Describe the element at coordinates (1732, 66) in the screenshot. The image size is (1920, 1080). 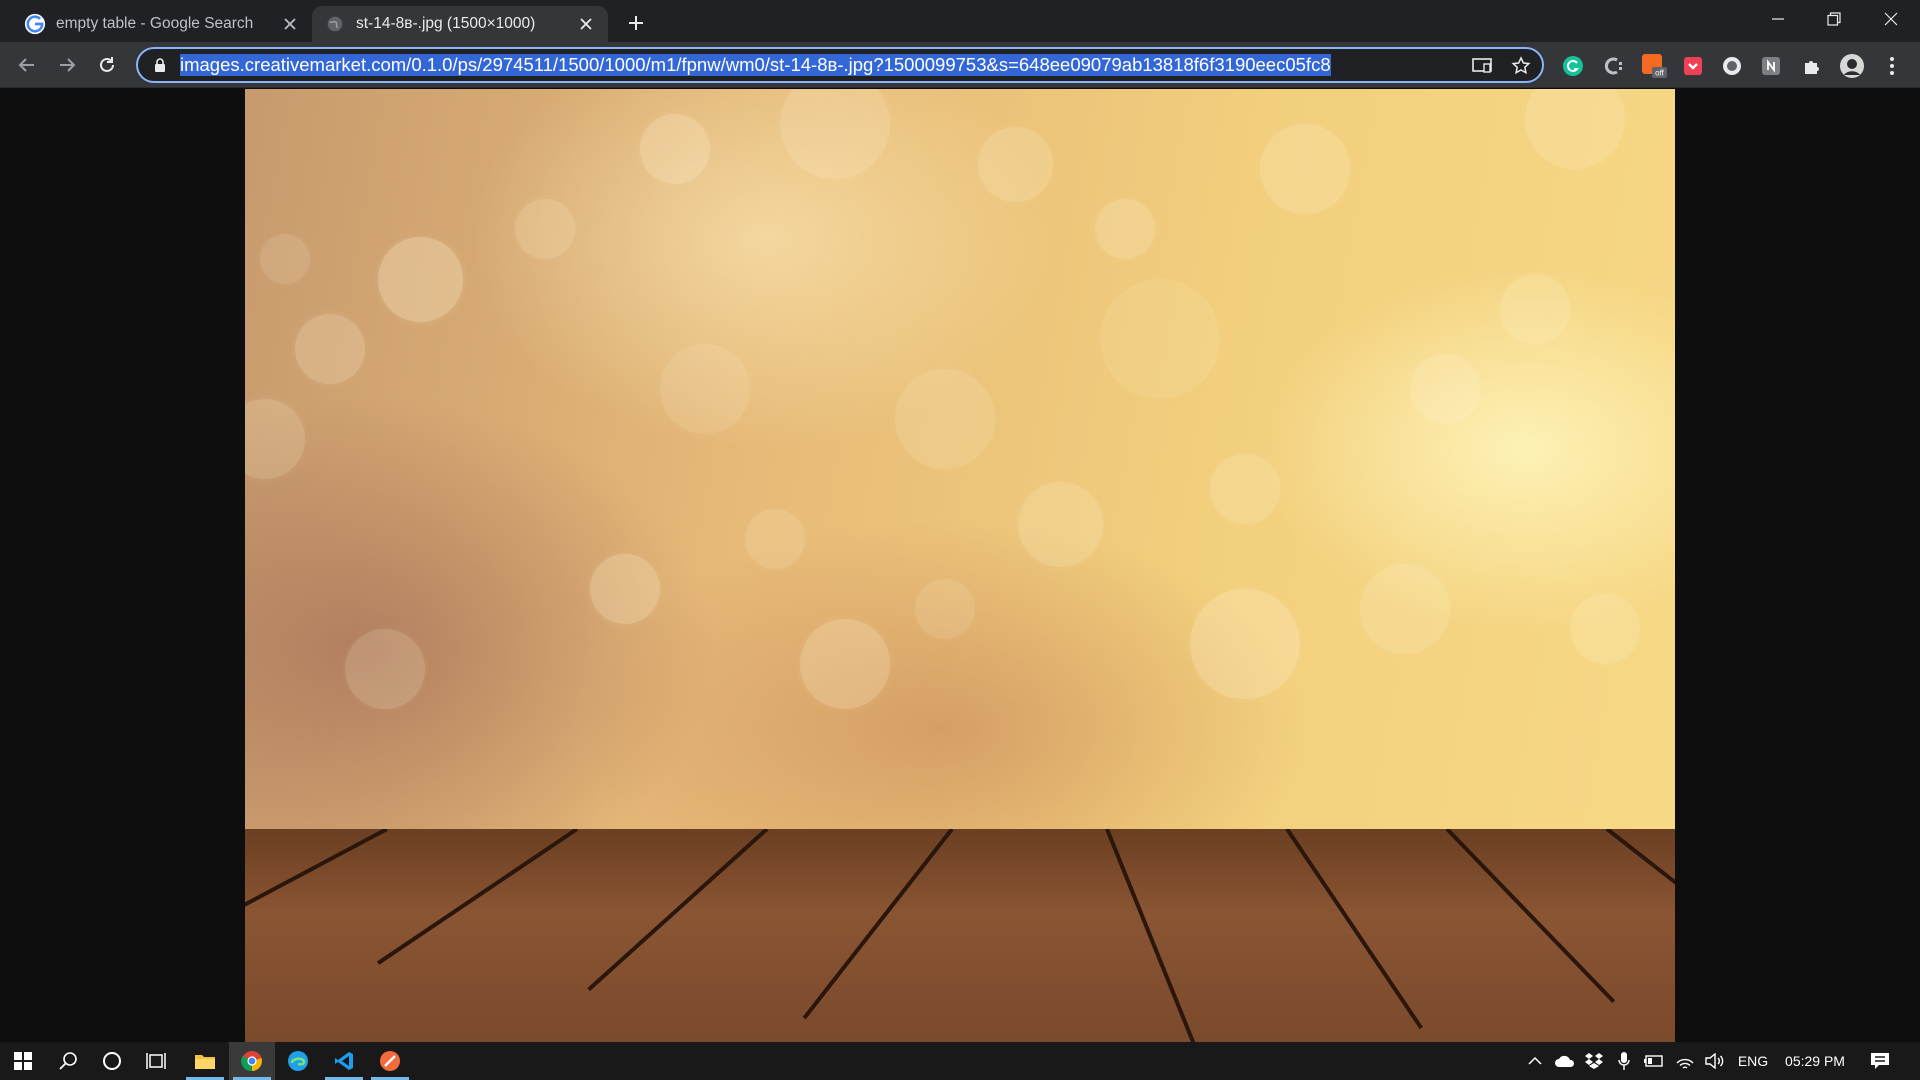
I see `record-icon` at that location.